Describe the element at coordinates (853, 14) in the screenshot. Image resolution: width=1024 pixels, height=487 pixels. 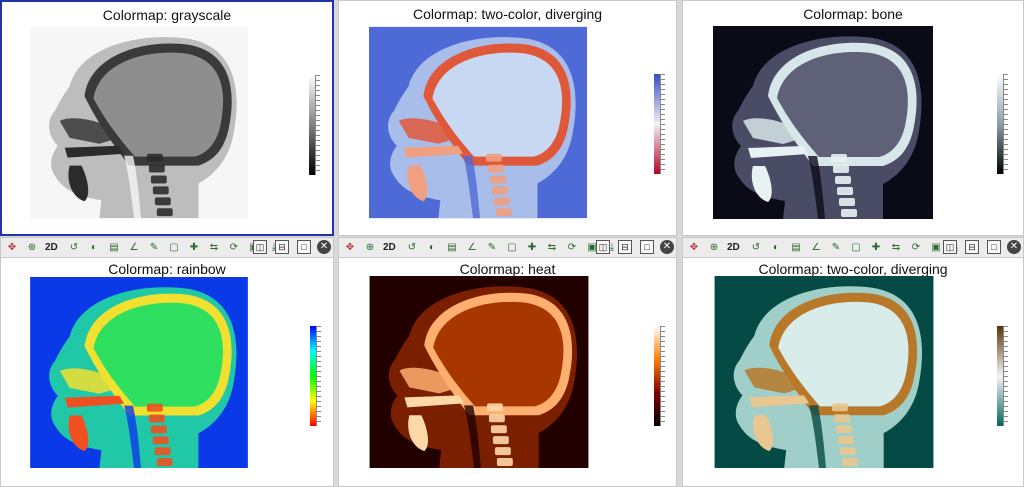
I see `viewport-title: Colormap: bone` at that location.